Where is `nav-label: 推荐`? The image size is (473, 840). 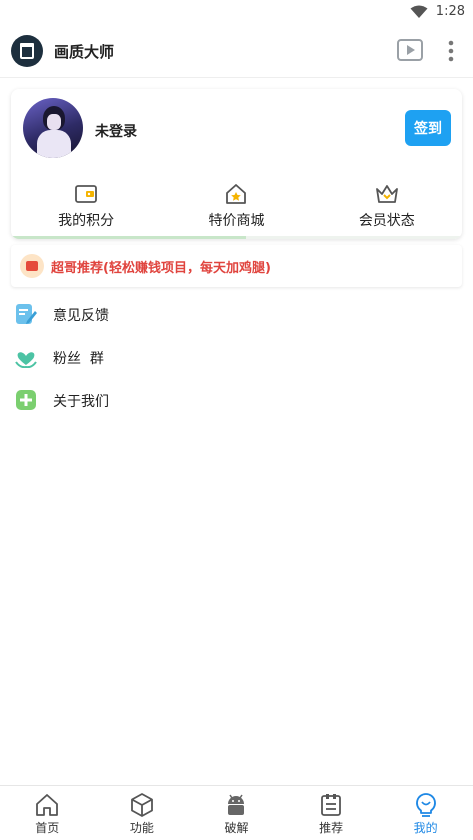 nav-label: 推荐 is located at coordinates (331, 828).